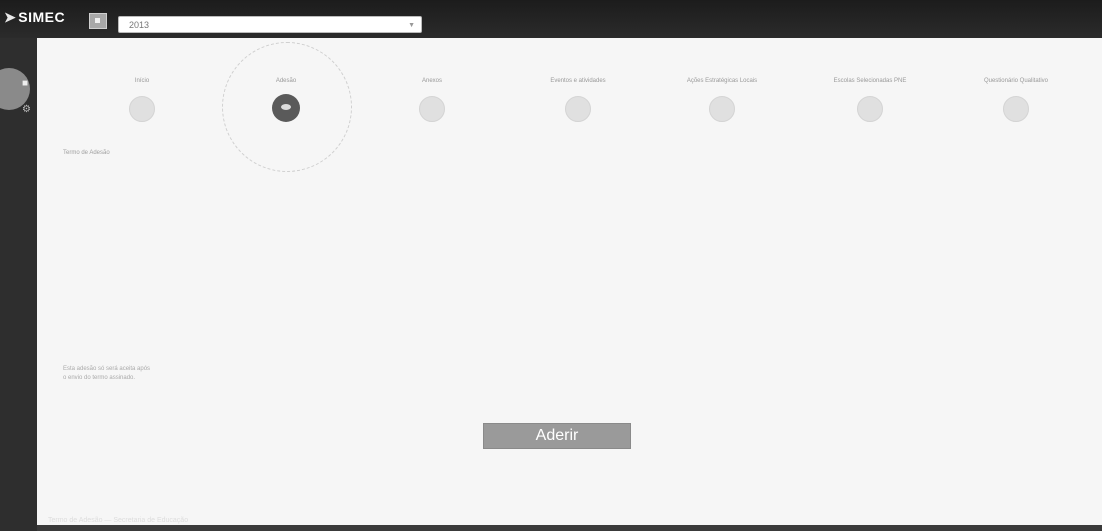 The width and height of the screenshot is (1102, 531). Describe the element at coordinates (286, 108) in the screenshot. I see `eye-icon` at that location.